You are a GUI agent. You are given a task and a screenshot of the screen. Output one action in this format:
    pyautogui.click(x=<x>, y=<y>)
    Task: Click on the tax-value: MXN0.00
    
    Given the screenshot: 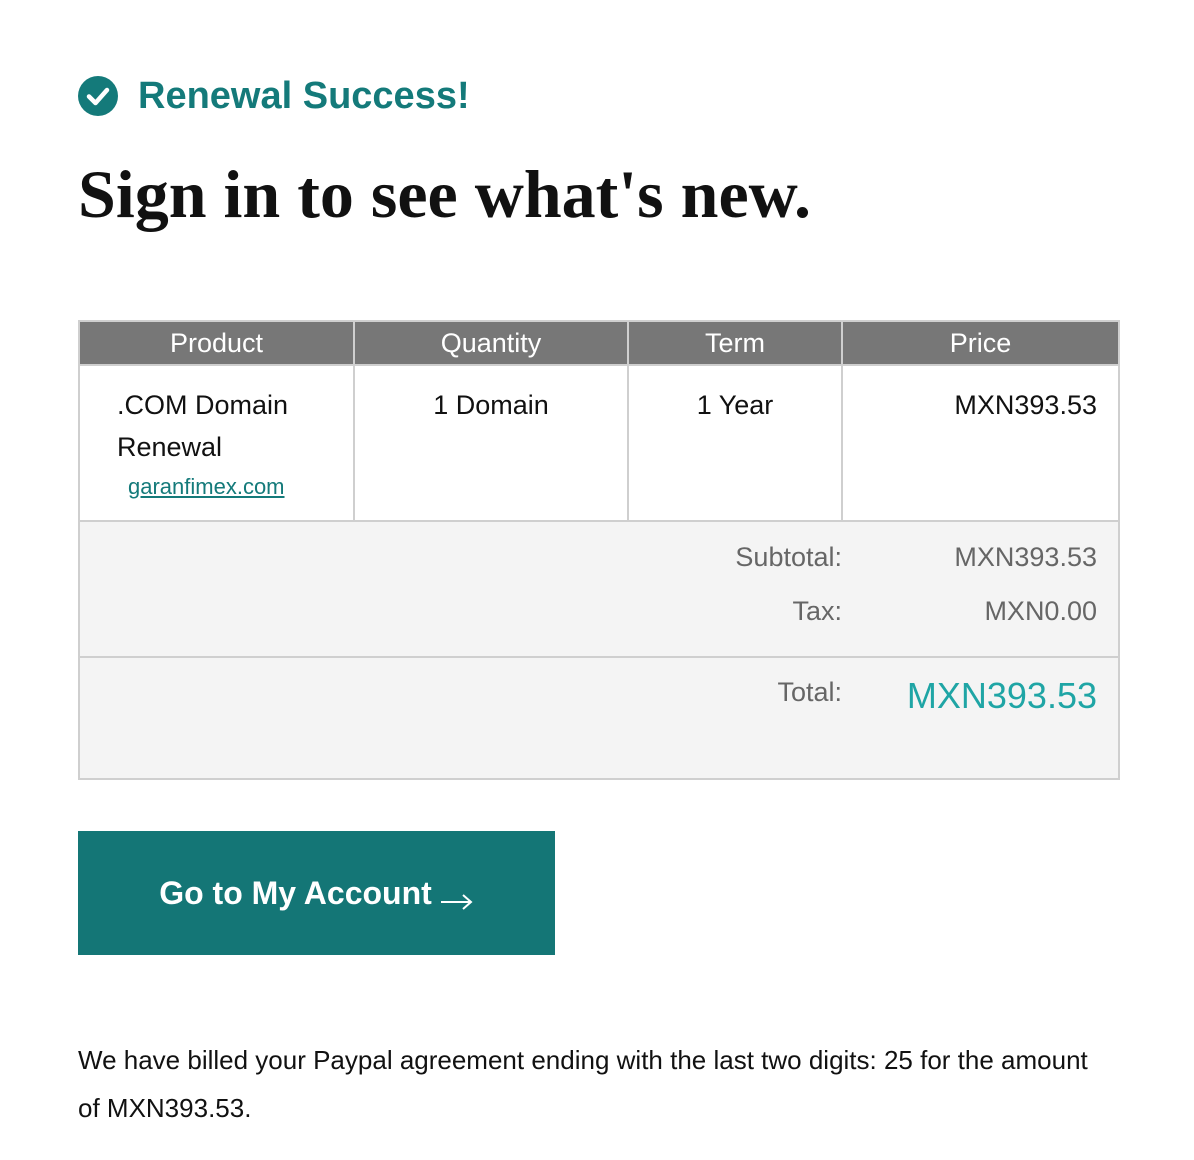 What is the action you would take?
    pyautogui.click(x=1040, y=611)
    